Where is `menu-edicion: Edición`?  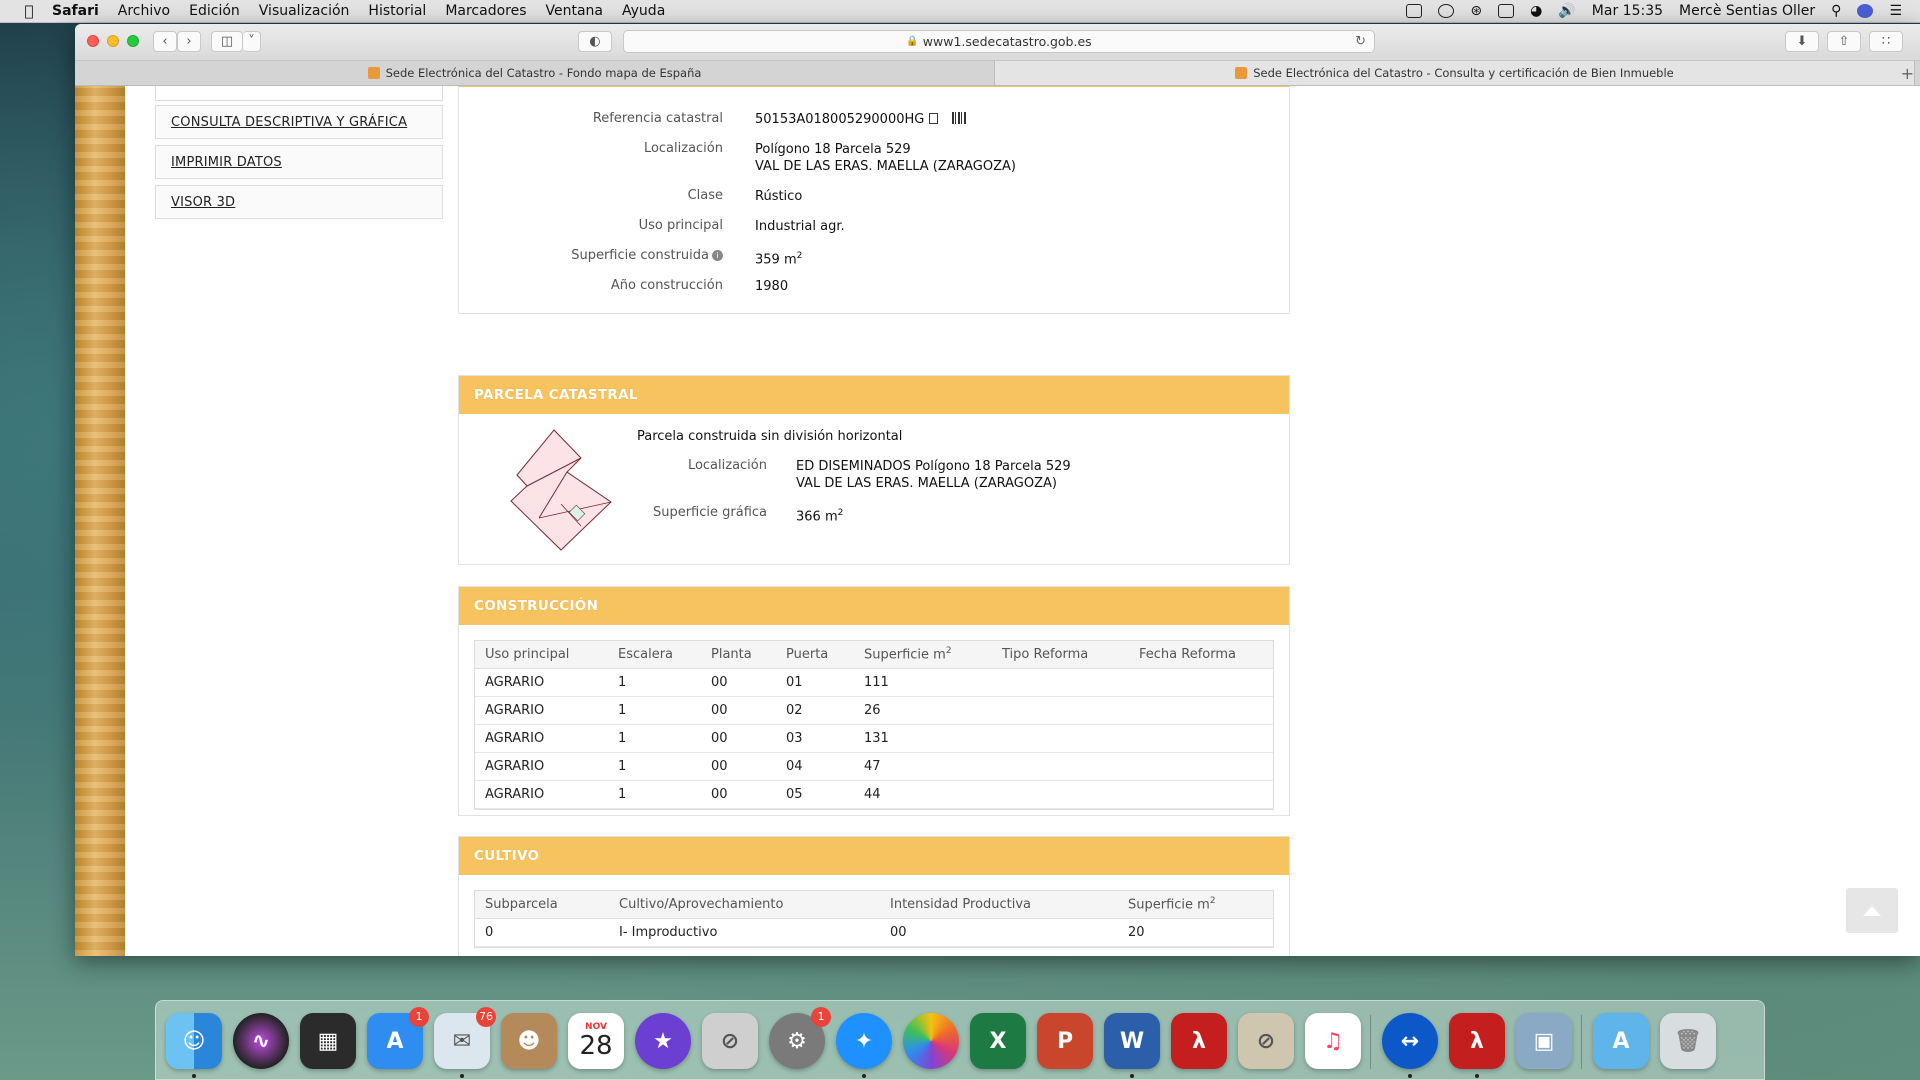 menu-edicion: Edición is located at coordinates (214, 11).